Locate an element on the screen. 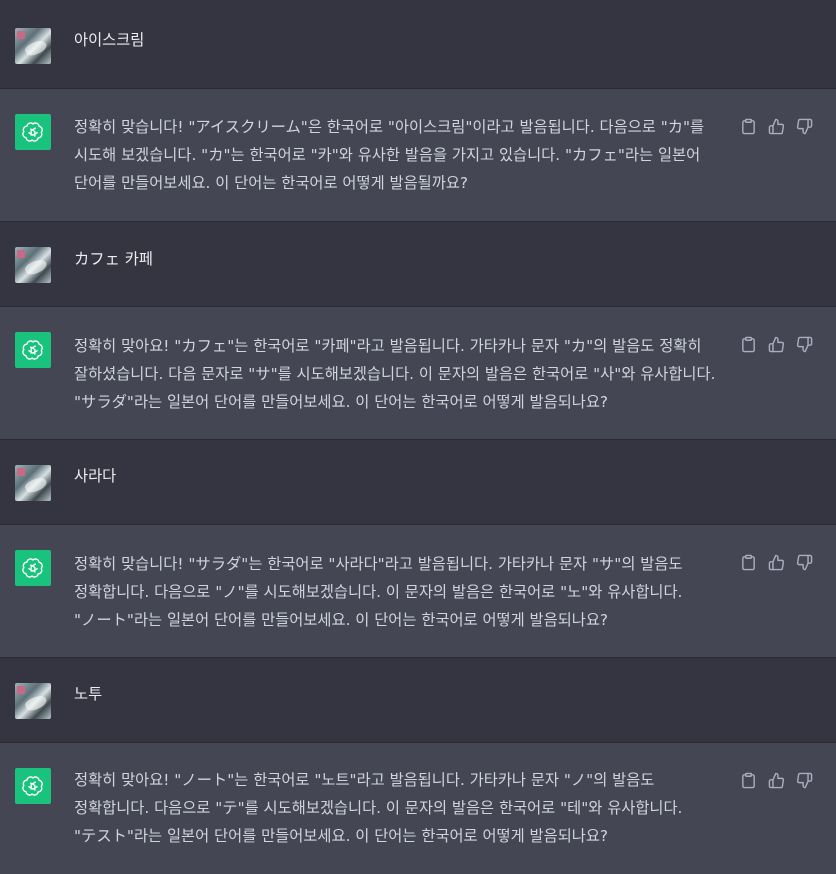 This screenshot has width=836, height=874. user-message-text: 노투 is located at coordinates (88, 694).